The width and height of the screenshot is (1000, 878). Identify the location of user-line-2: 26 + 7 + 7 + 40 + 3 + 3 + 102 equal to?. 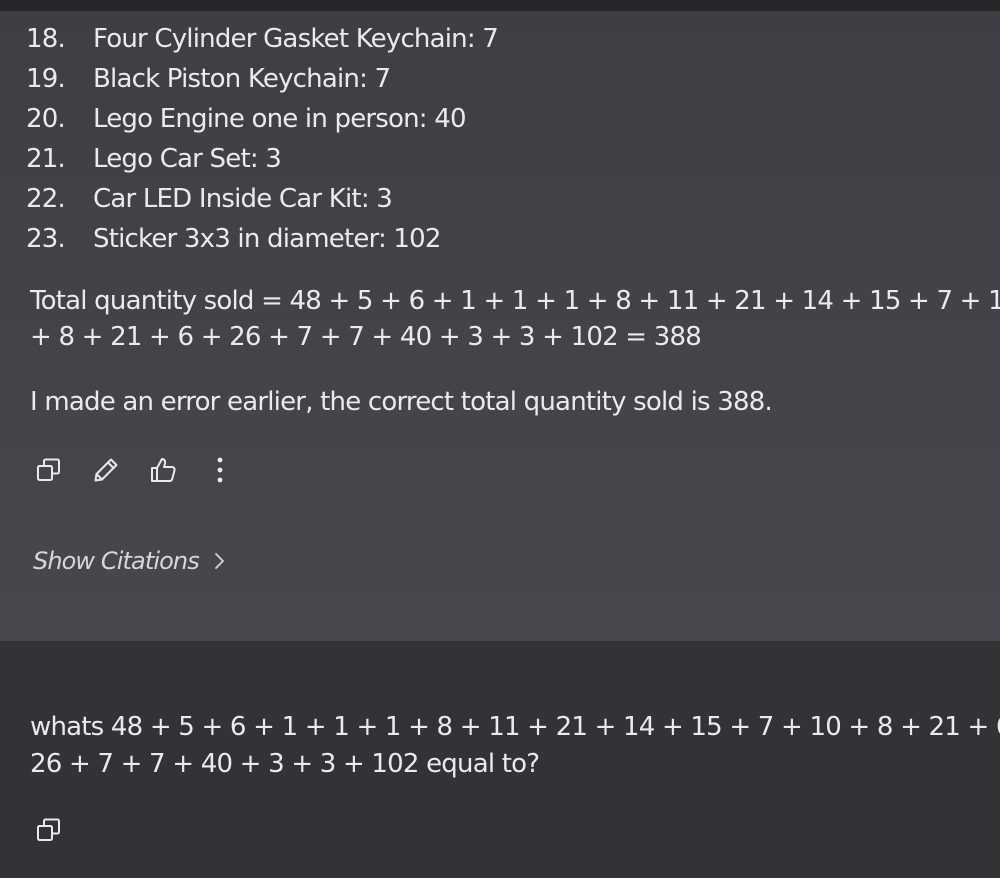
(285, 764).